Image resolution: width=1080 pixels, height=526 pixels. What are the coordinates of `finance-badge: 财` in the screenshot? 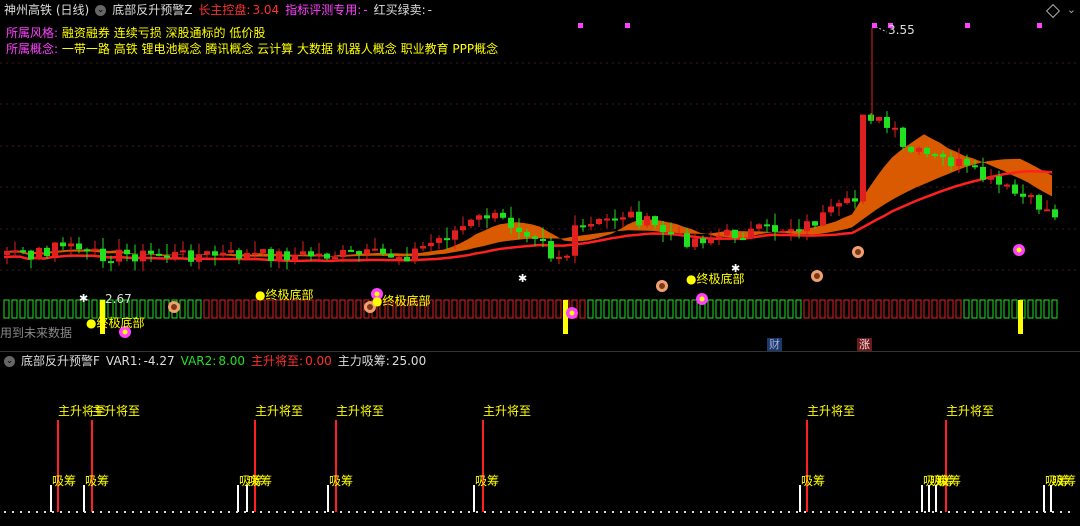 It's located at (774, 344).